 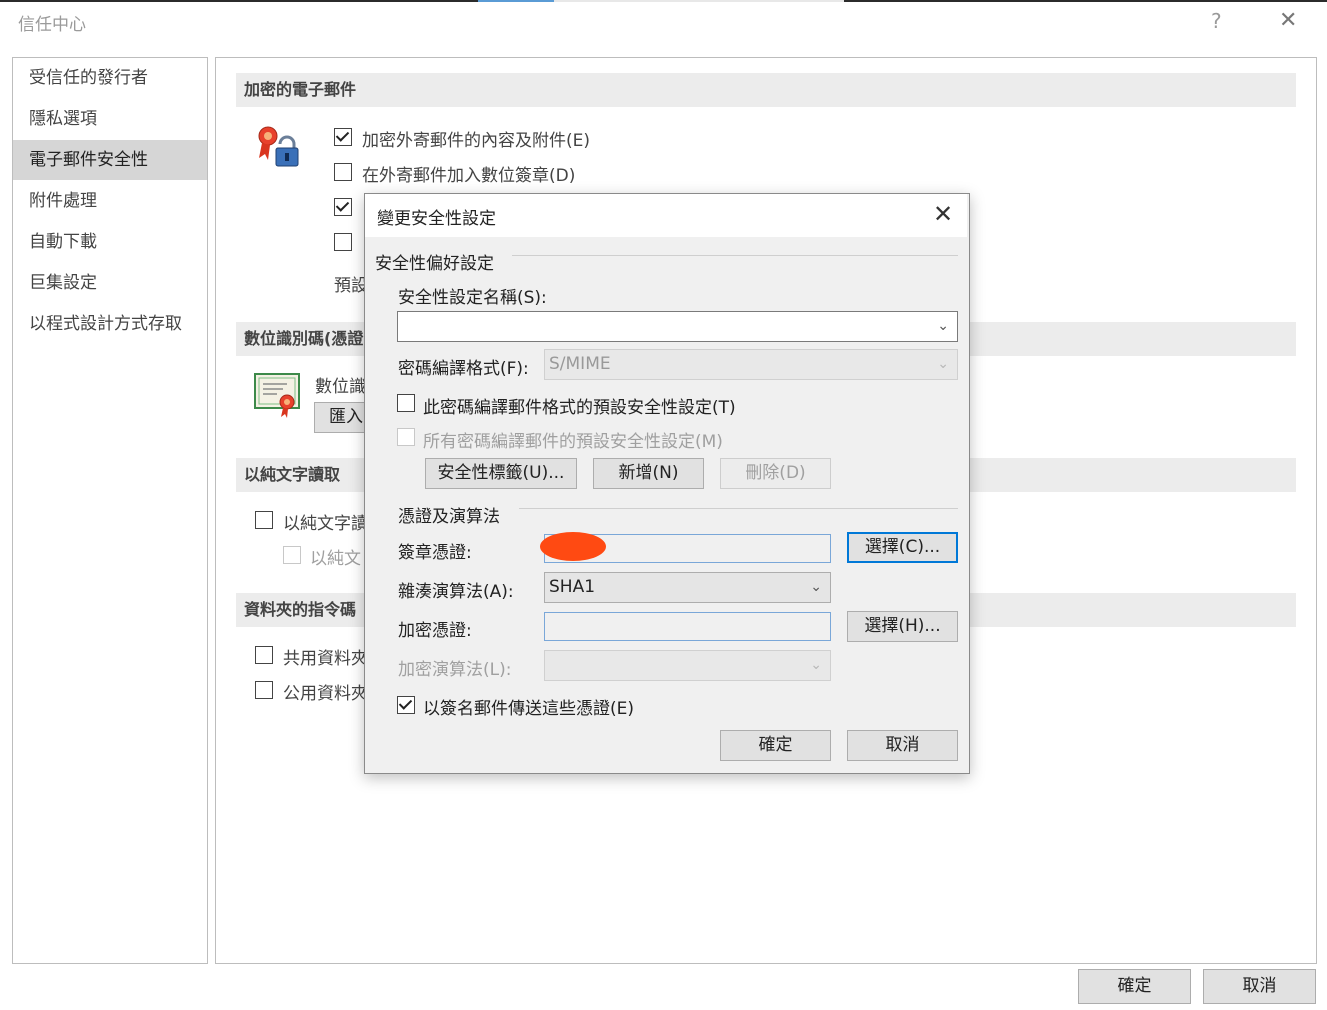 What do you see at coordinates (666, 215) in the screenshot?
I see `dialog-titlebar: 變更安全性設定 ✕` at bounding box center [666, 215].